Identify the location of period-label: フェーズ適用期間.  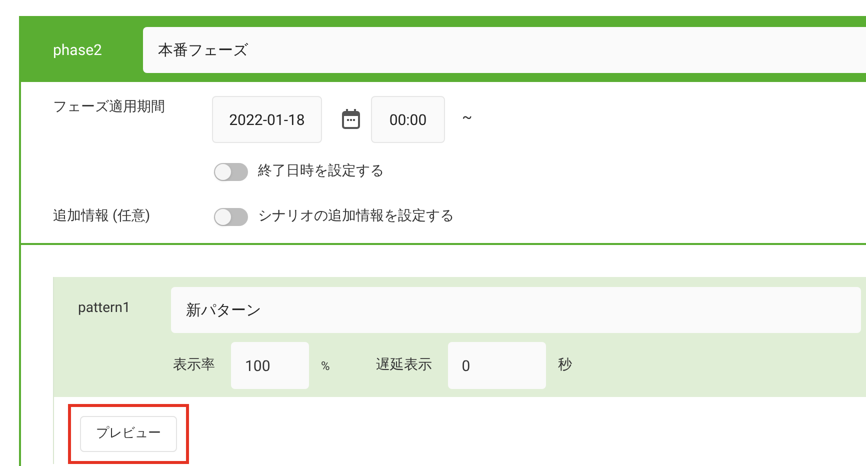
(109, 107).